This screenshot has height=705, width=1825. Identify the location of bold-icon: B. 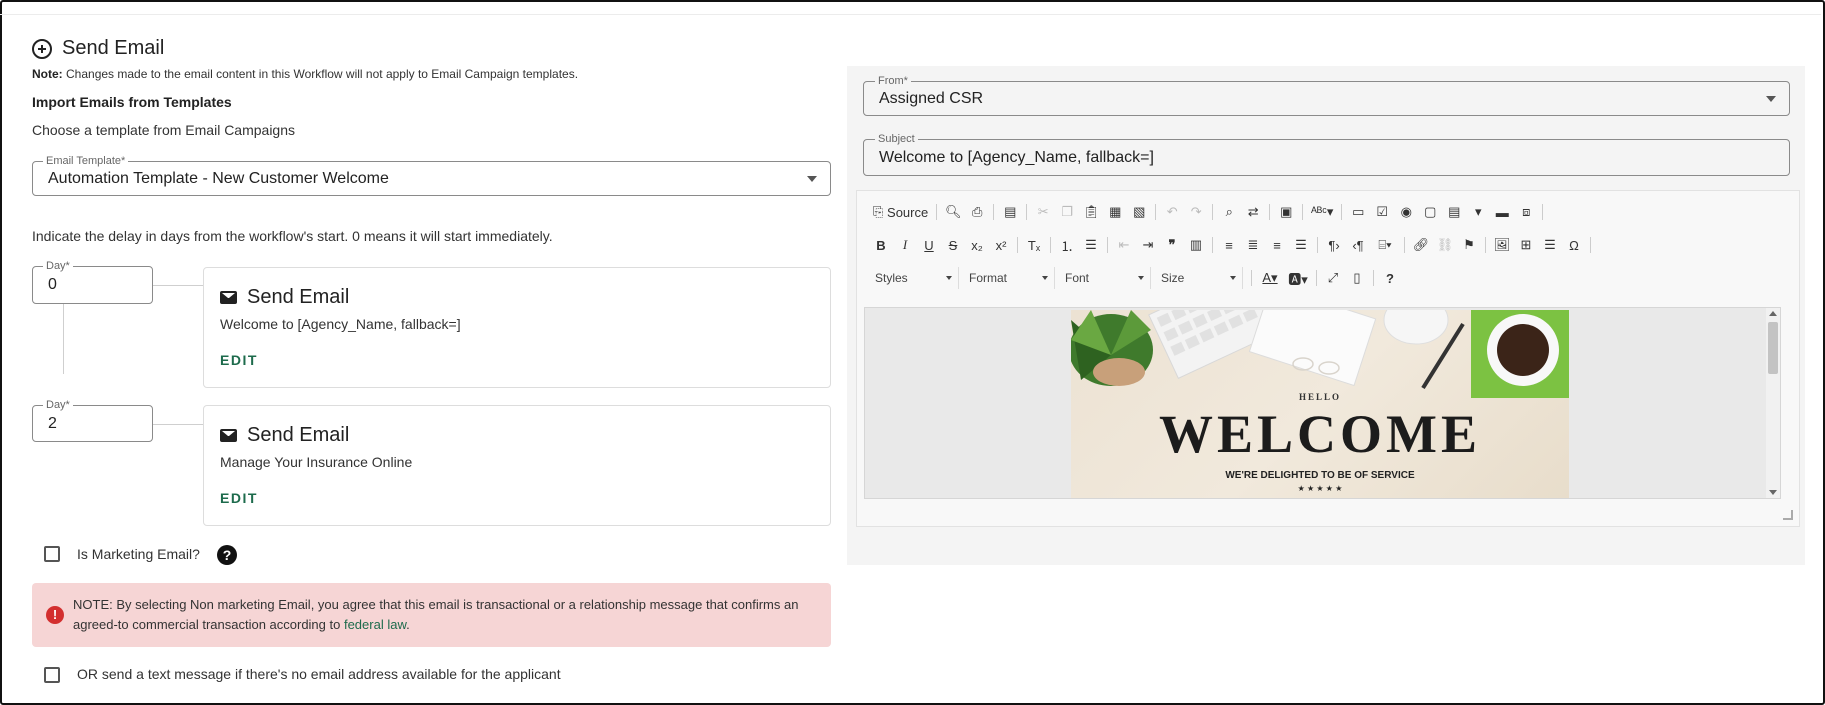
(881, 245).